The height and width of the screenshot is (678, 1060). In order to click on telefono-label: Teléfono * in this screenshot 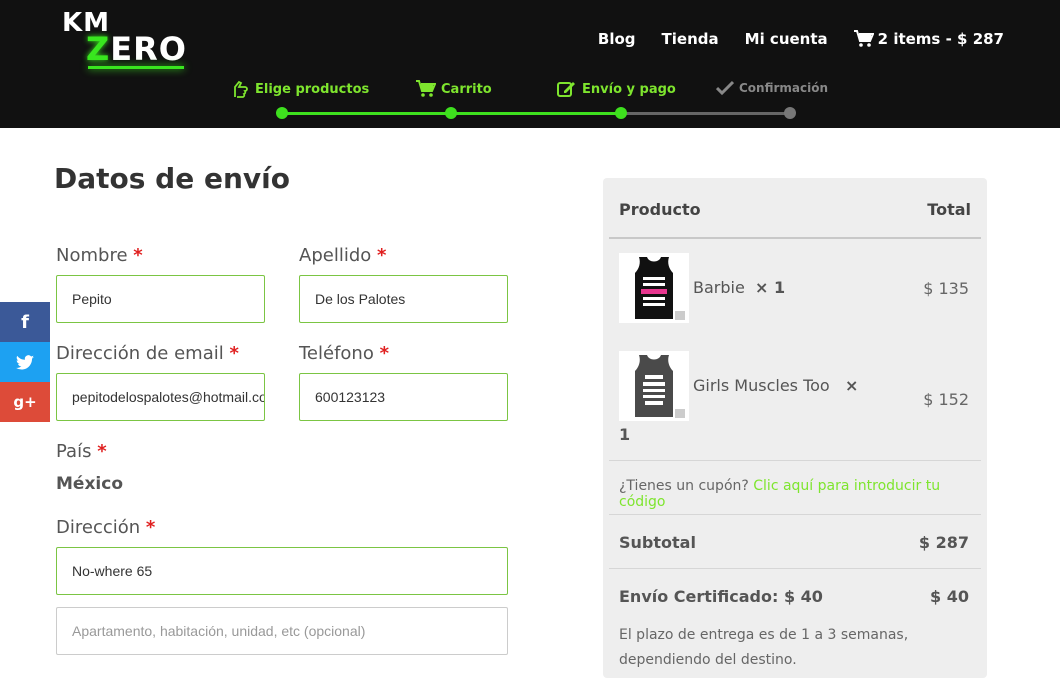, I will do `click(344, 353)`.